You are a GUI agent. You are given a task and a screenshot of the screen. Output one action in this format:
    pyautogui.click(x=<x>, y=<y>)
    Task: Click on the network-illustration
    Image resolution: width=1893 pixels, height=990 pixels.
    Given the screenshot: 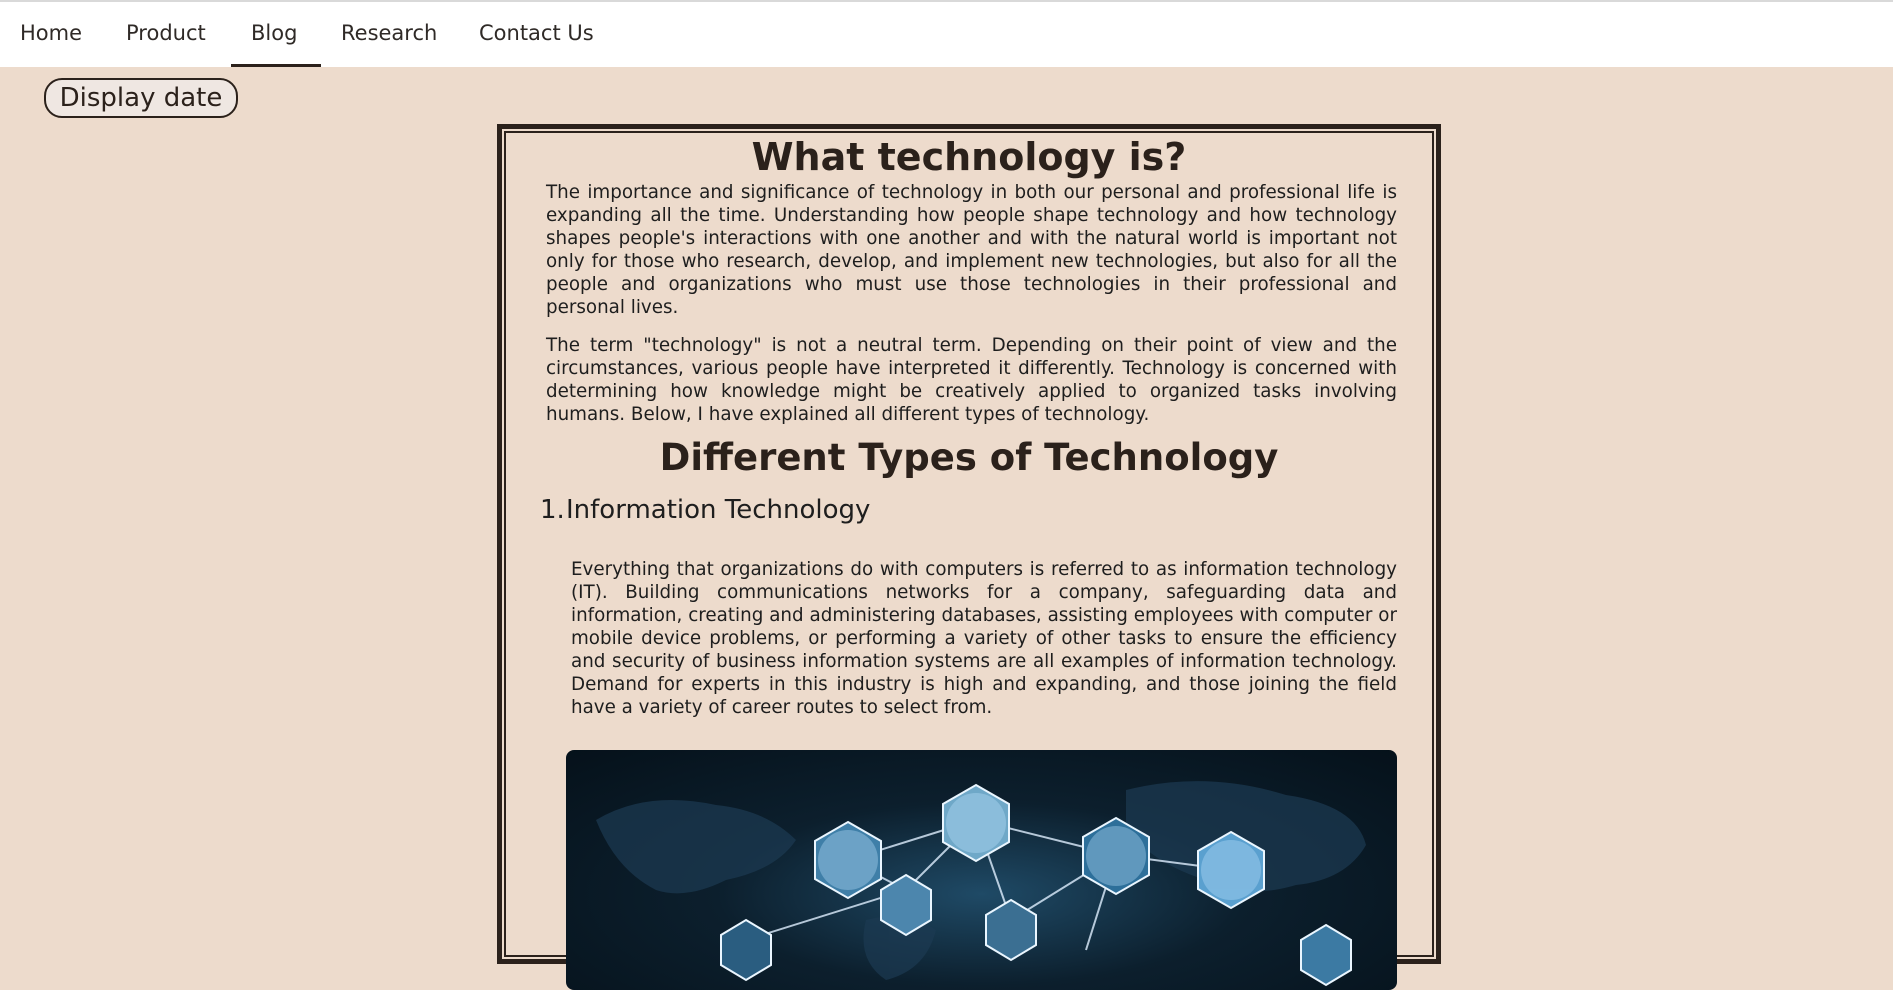 What is the action you would take?
    pyautogui.click(x=981, y=884)
    